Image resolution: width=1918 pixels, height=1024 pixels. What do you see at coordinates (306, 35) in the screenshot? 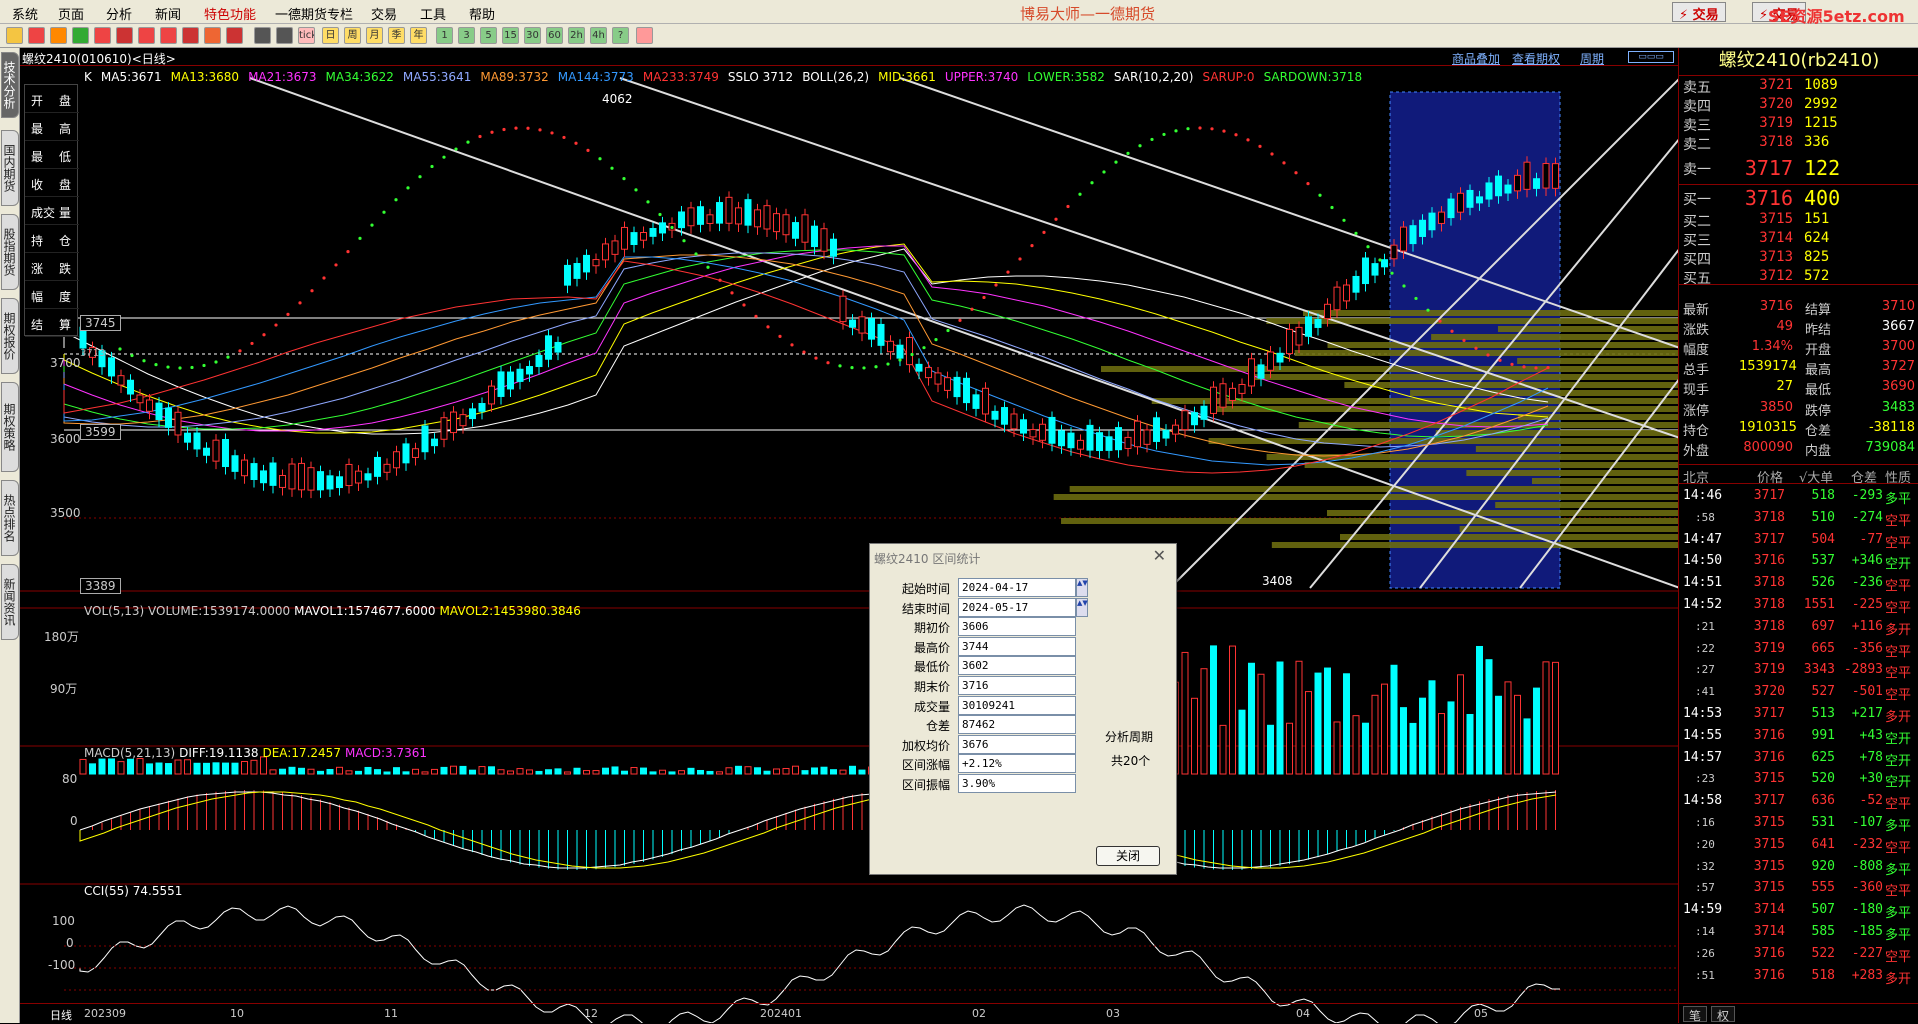
I see `tick-icon: tick` at bounding box center [306, 35].